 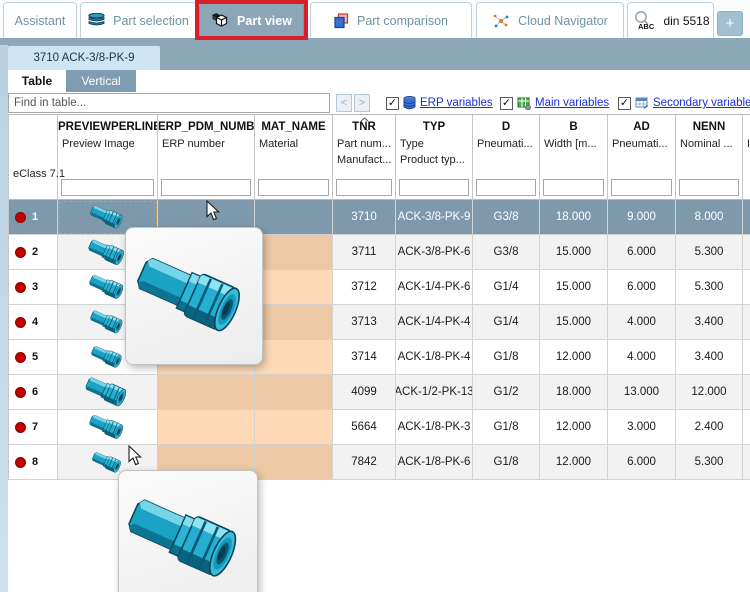 I want to click on typ-cell: ACK-1/4-PK-6, so click(x=434, y=287).